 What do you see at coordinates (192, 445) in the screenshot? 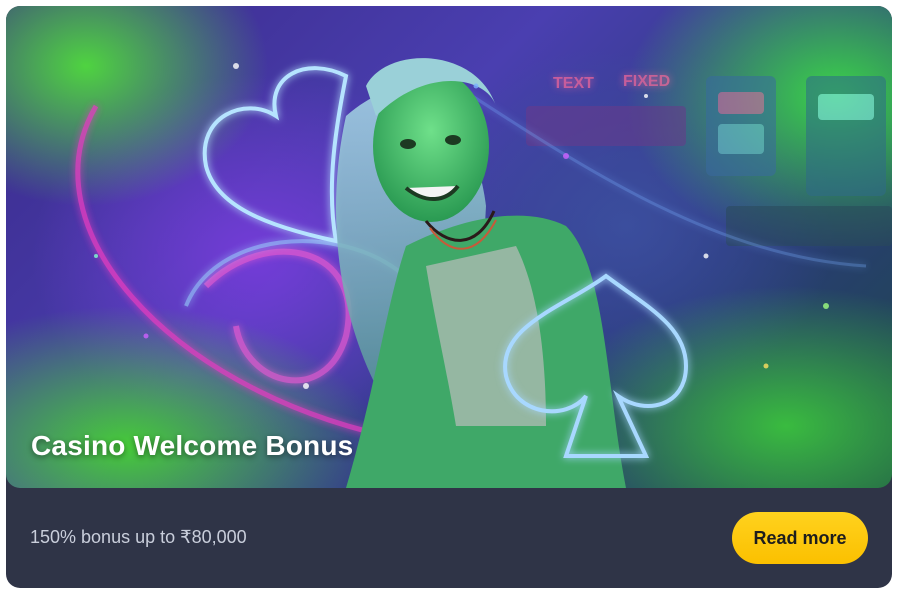
I see `banner-title: Casino Welcome Bonus` at bounding box center [192, 445].